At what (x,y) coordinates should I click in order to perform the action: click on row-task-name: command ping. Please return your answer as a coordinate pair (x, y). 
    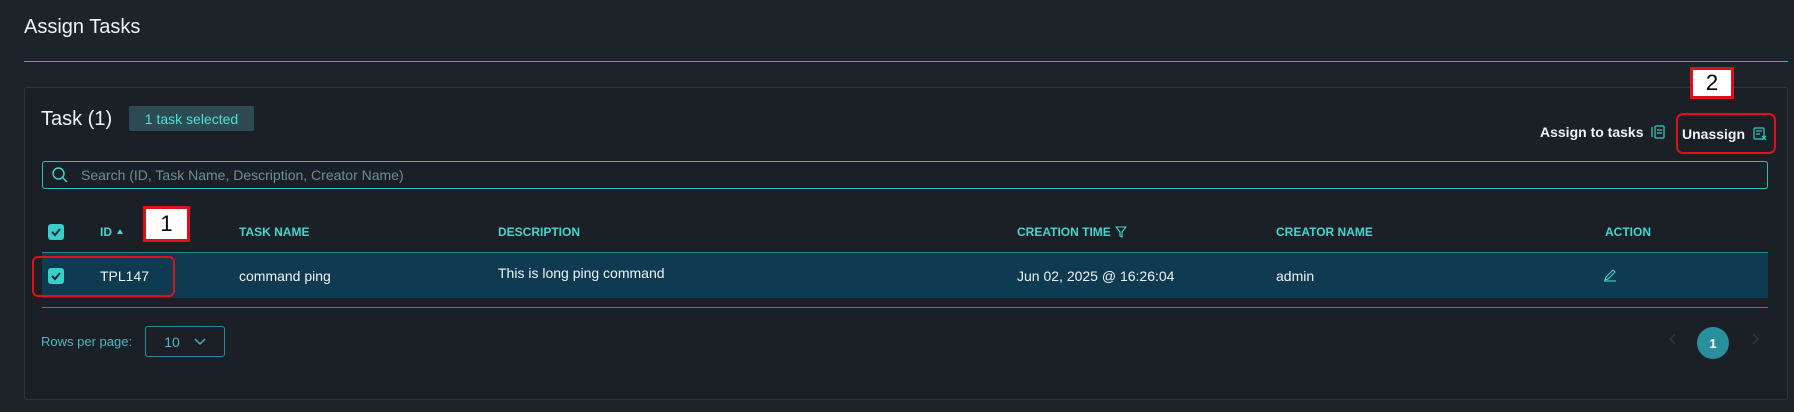
    Looking at the image, I should click on (285, 276).